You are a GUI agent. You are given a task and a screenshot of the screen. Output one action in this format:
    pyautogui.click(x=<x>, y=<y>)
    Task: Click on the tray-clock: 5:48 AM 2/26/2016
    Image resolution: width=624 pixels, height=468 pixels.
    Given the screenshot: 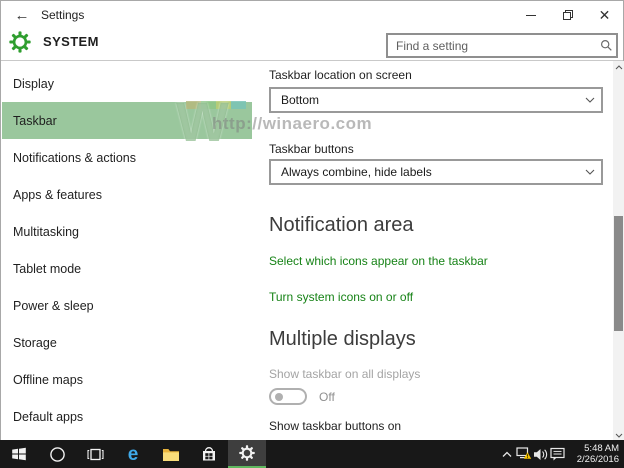 What is the action you would take?
    pyautogui.click(x=594, y=454)
    